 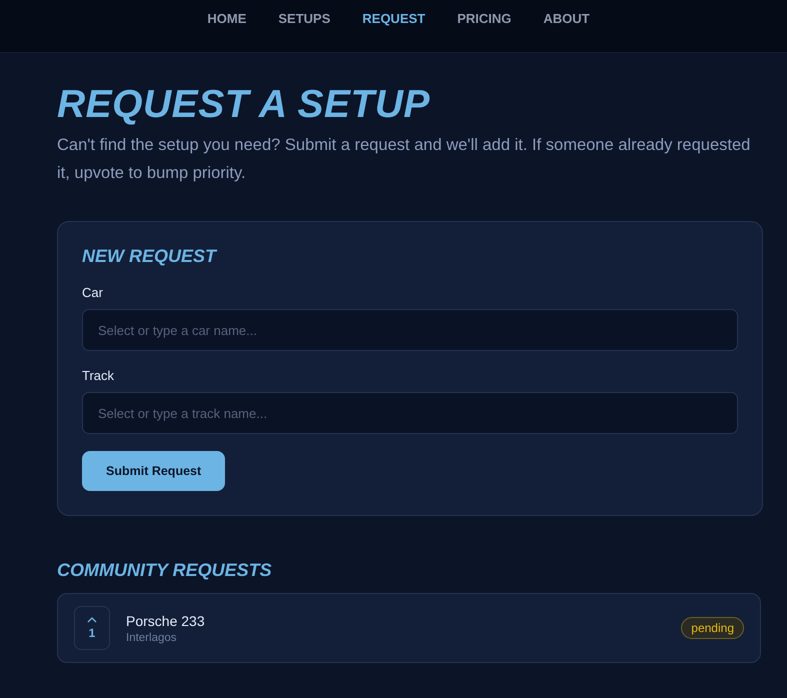 What do you see at coordinates (404, 159) in the screenshot?
I see `intro-text: Can't find the setup you need? Submit a request and we'll add it. If someone already requested it, upvote to bump priority.` at bounding box center [404, 159].